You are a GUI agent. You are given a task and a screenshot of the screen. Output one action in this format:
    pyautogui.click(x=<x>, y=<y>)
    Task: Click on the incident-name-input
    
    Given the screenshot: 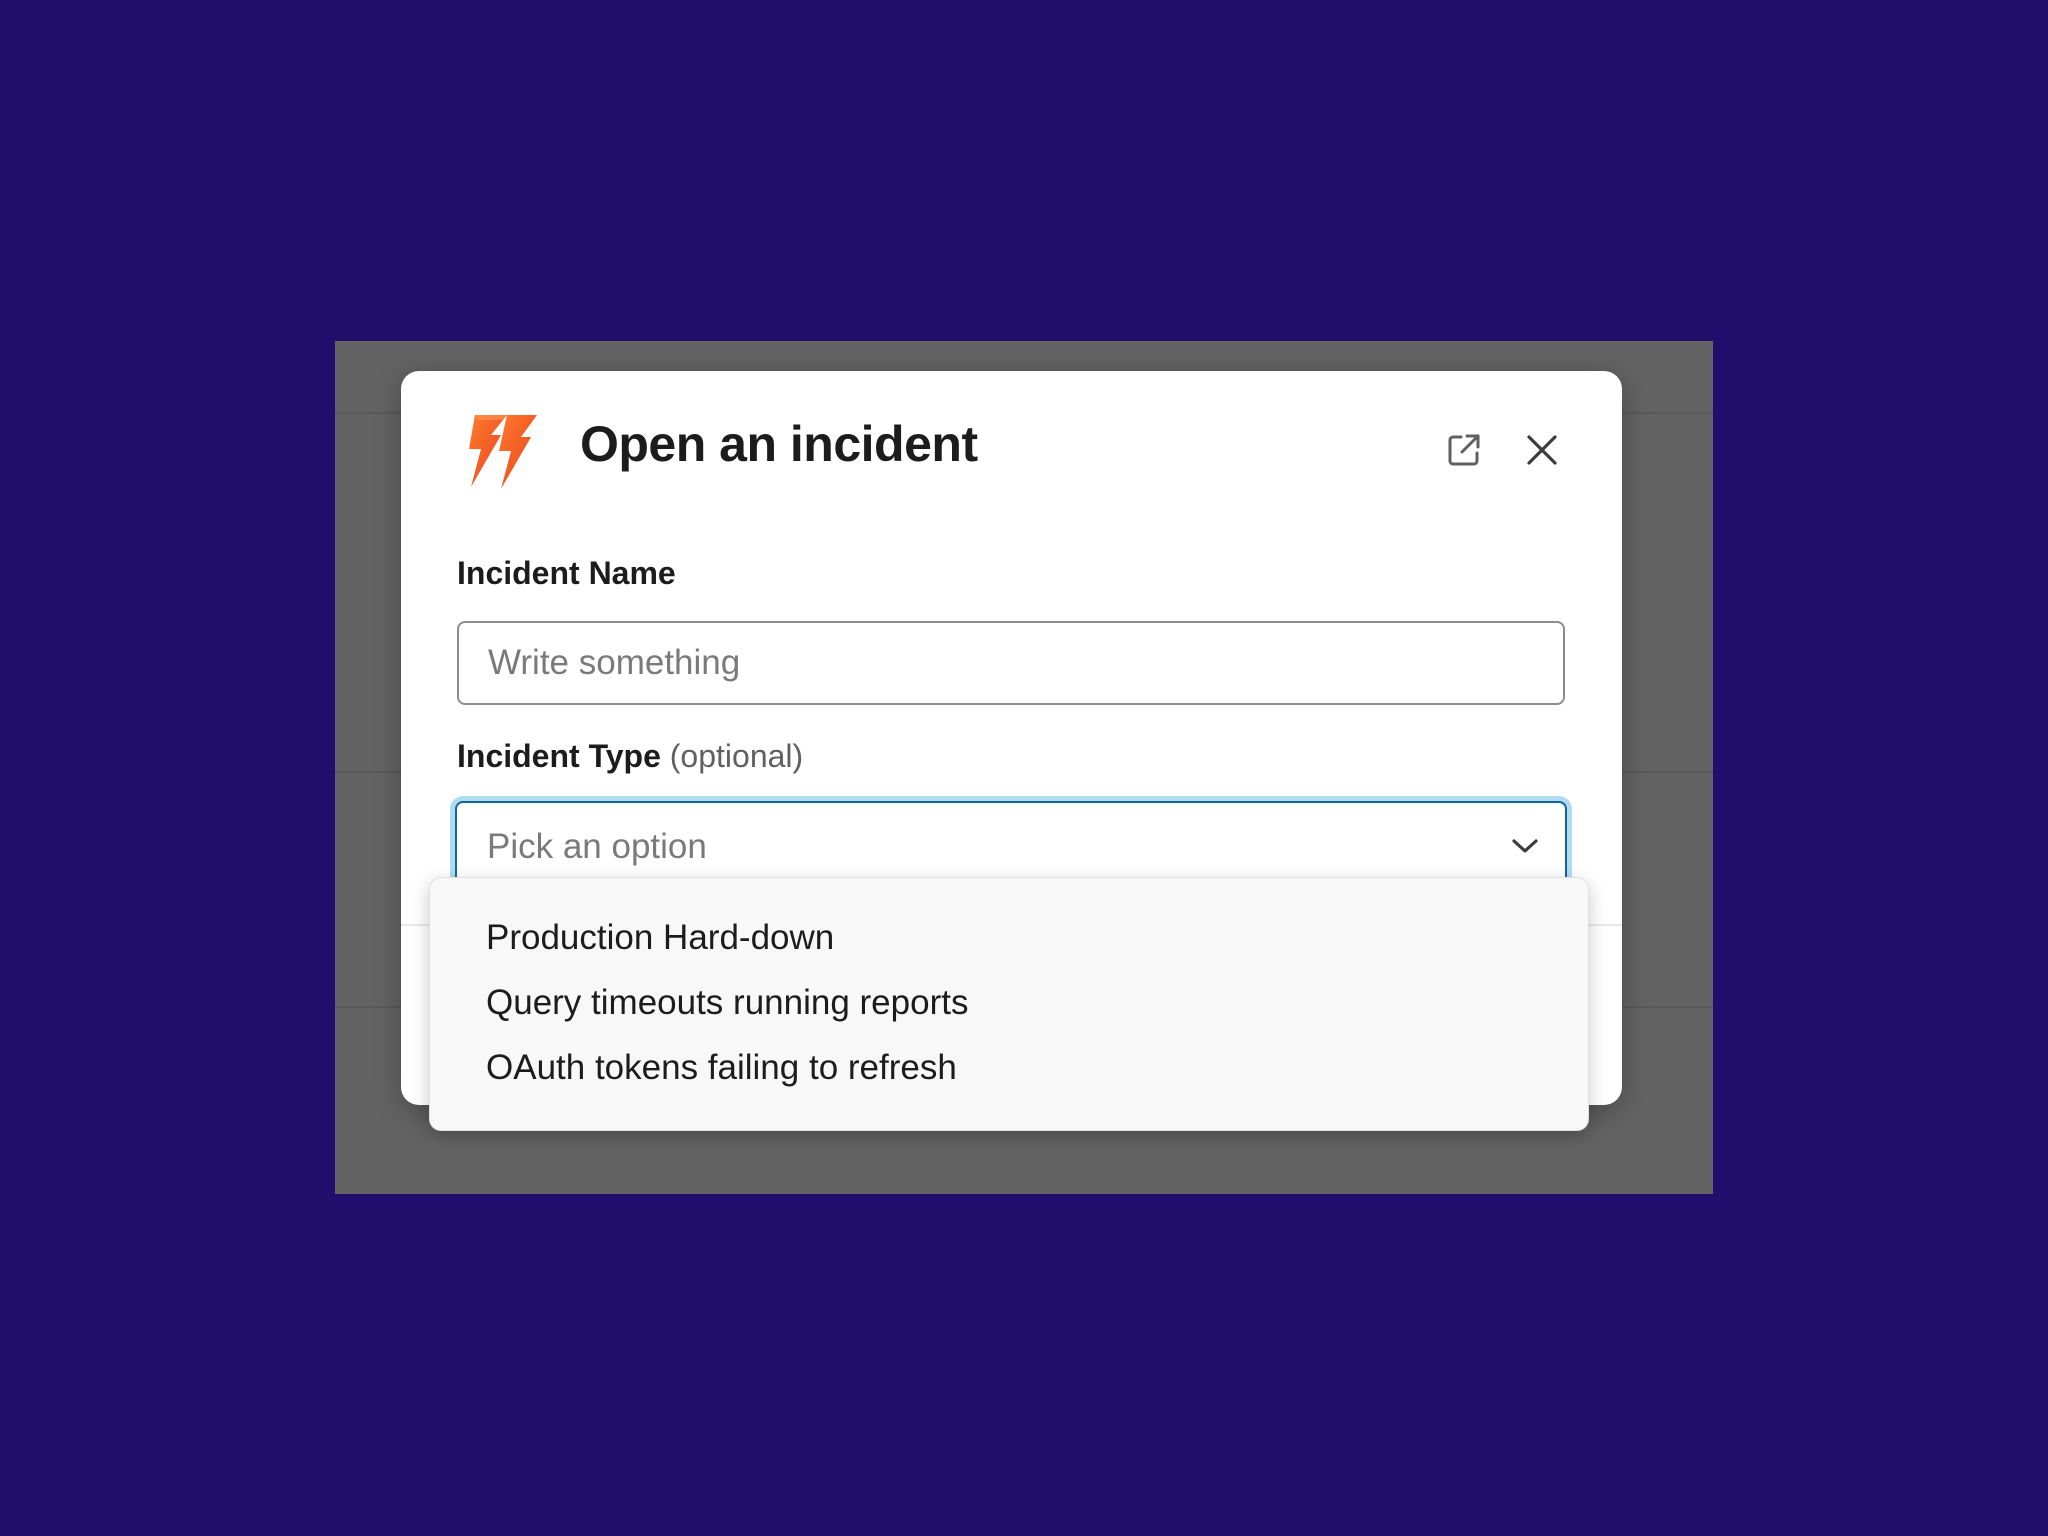 What is the action you would take?
    pyautogui.click(x=1011, y=663)
    